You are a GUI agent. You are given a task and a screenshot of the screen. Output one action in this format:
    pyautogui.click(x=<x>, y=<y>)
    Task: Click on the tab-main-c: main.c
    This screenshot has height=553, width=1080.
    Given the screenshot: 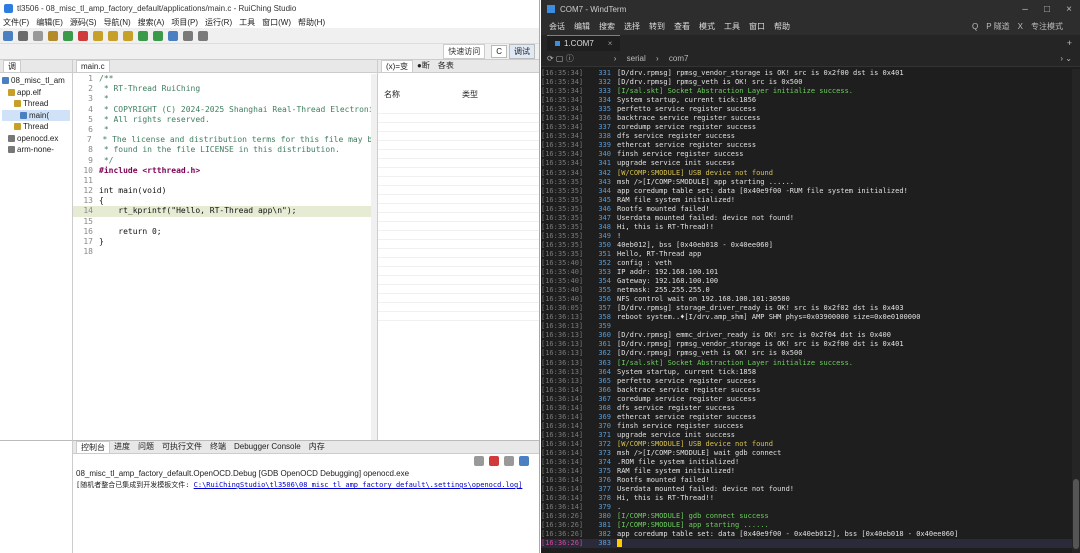 What is the action you would take?
    pyautogui.click(x=93, y=66)
    